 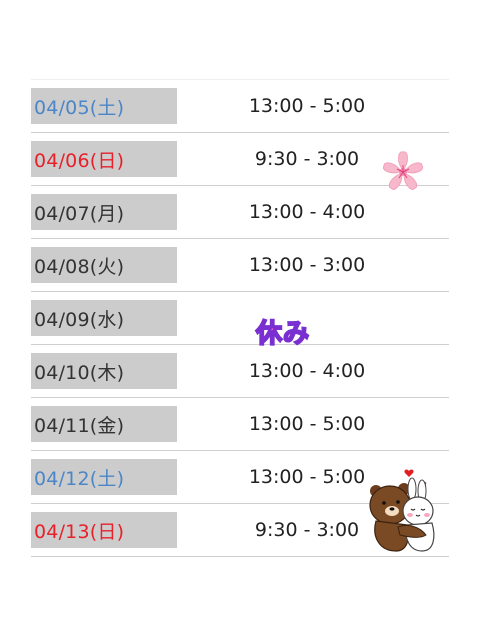 What do you see at coordinates (240, 371) in the screenshot?
I see `schedule-row: 04/10(木) 13:00 - 4:00` at bounding box center [240, 371].